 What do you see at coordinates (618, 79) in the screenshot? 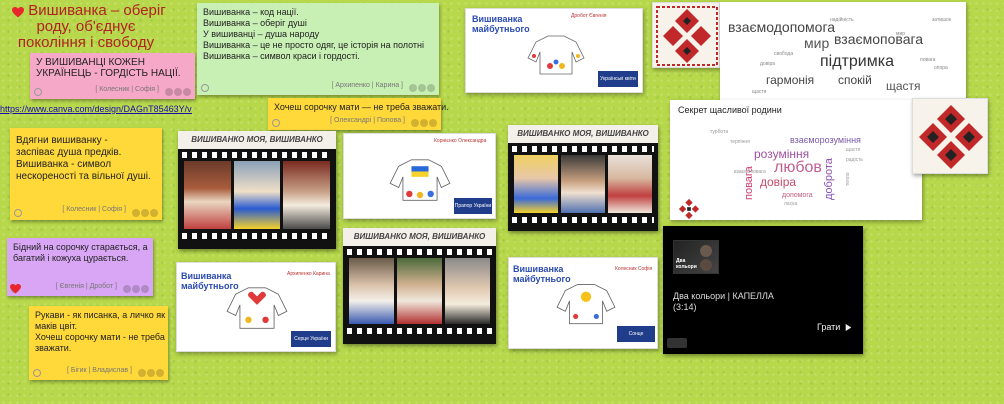
I see `poster-badge: Українські квіти` at bounding box center [618, 79].